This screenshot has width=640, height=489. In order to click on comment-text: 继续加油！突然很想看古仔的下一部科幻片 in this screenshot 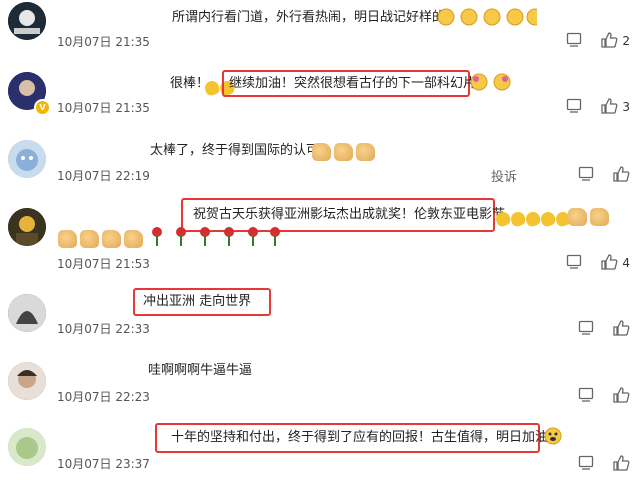, I will do `click(353, 83)`.